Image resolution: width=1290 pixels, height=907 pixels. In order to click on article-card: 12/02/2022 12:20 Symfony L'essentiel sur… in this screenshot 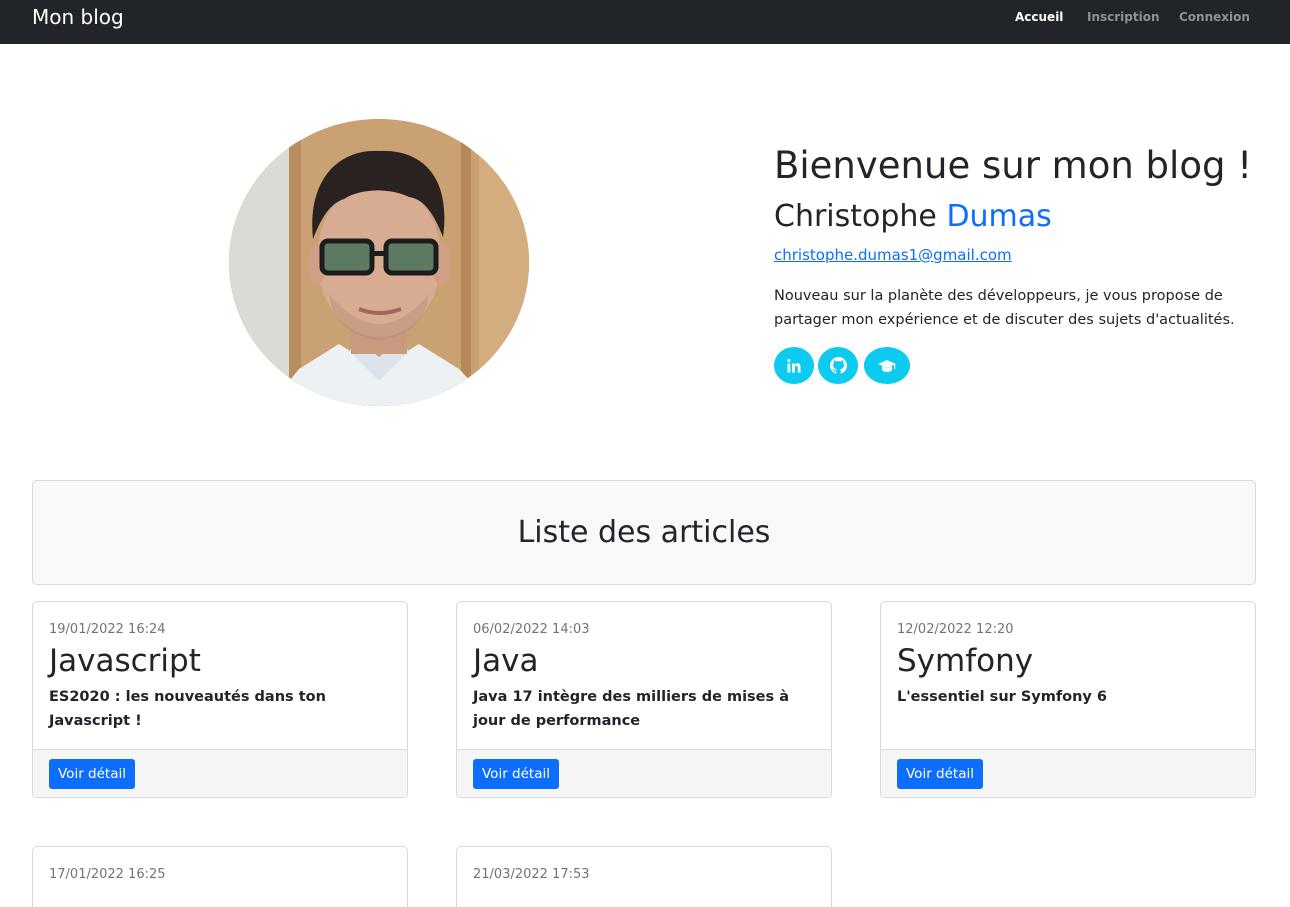, I will do `click(1068, 699)`.